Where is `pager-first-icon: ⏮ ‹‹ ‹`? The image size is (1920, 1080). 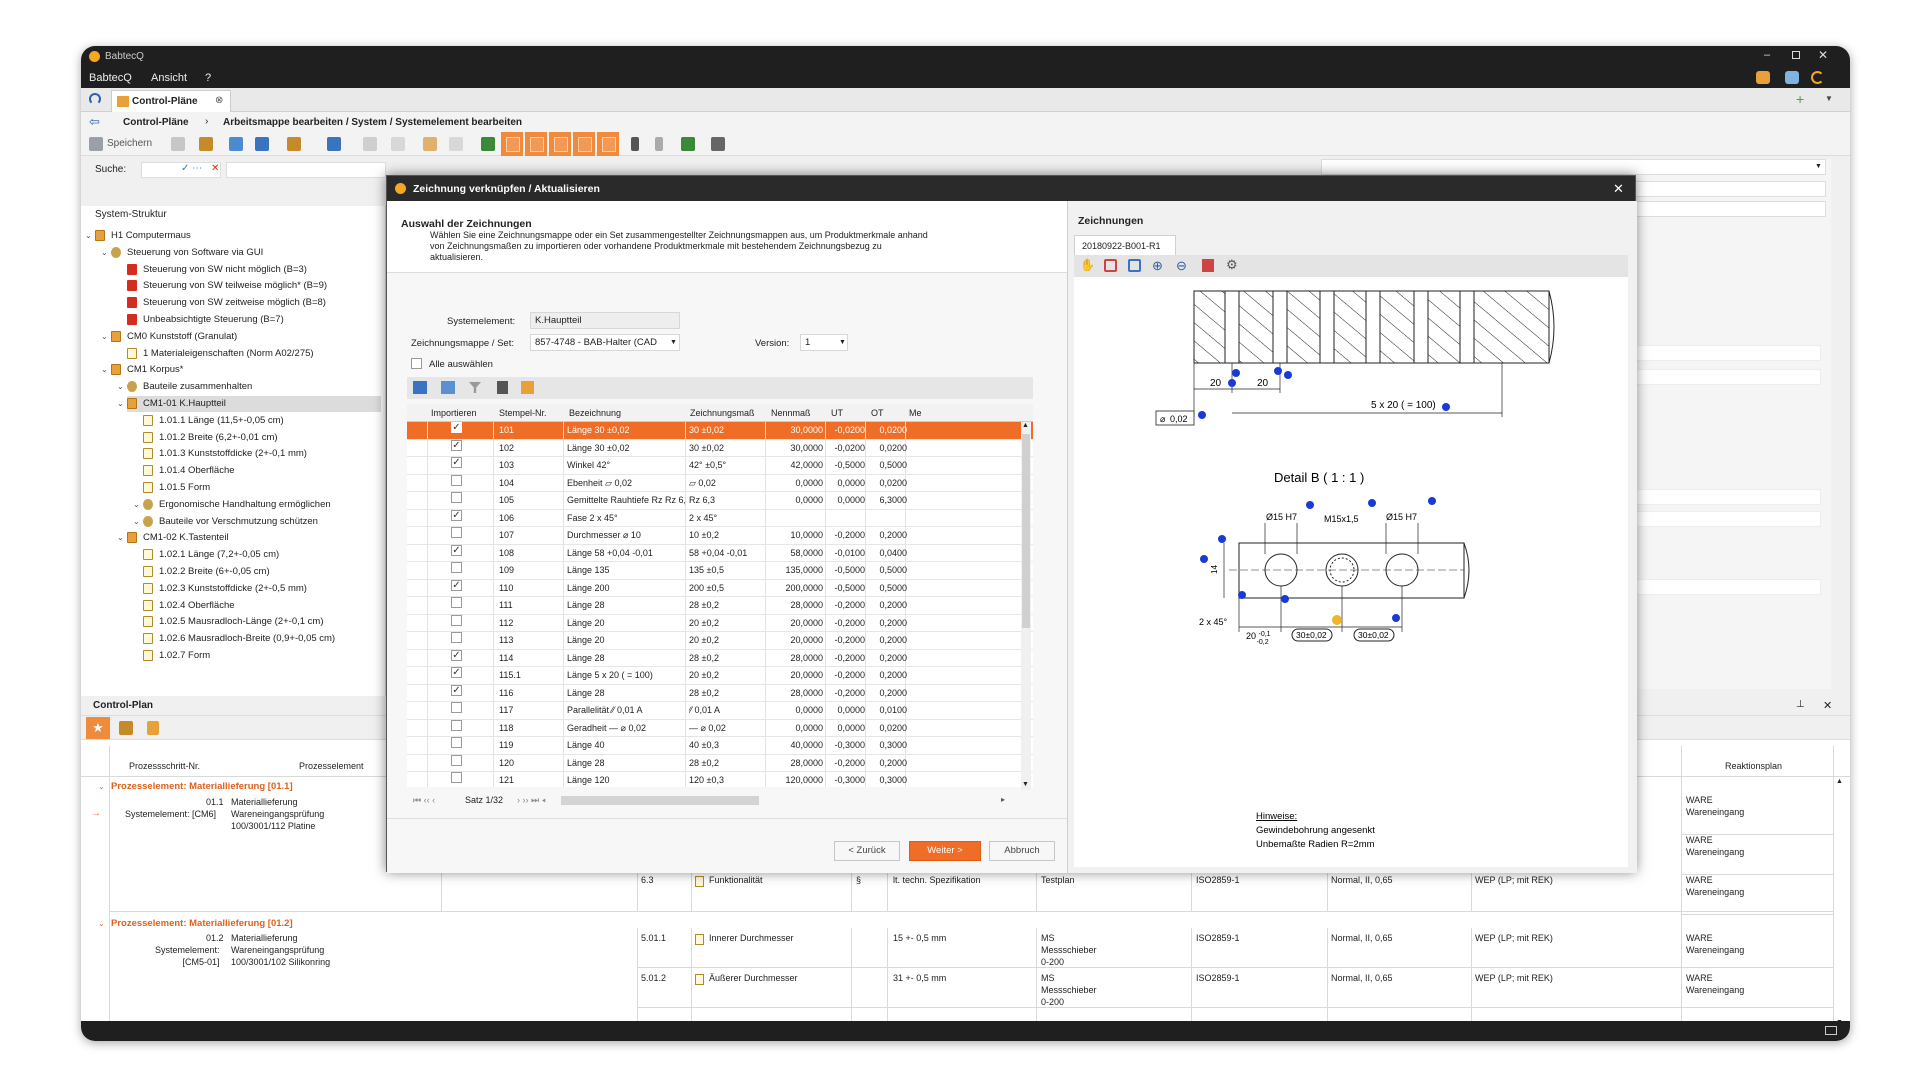 pager-first-icon: ⏮ ‹‹ ‹ is located at coordinates (424, 800).